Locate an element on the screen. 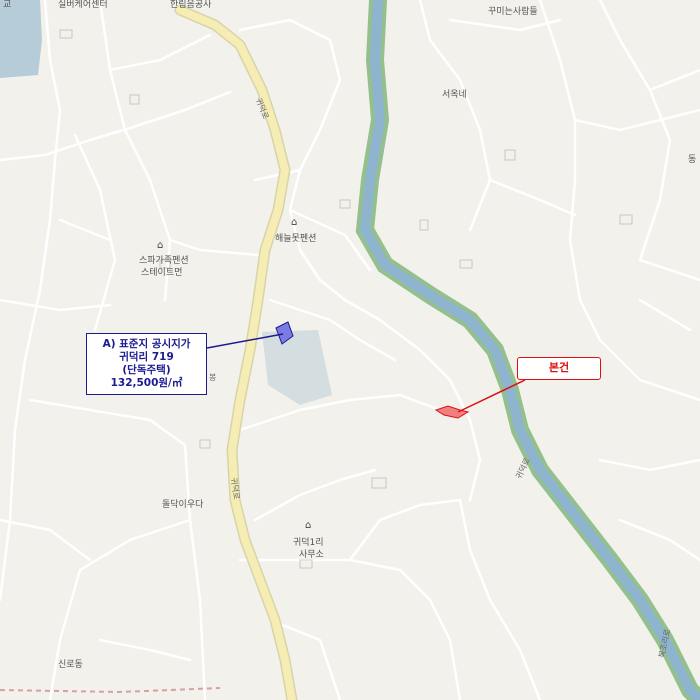  standard-land-address: 귀덕리 719 is located at coordinates (146, 357).